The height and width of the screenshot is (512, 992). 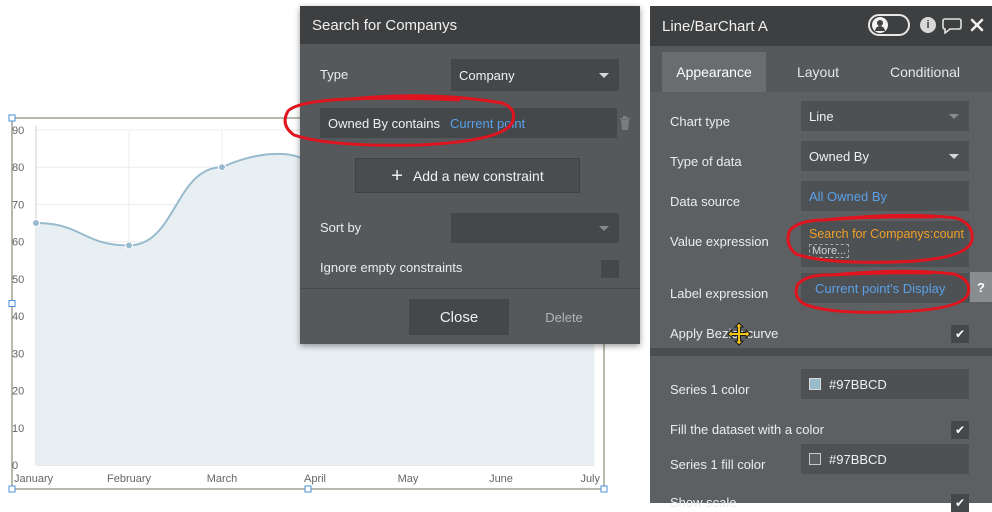 I want to click on series1-fill-picker: #97BBCD, so click(x=885, y=459).